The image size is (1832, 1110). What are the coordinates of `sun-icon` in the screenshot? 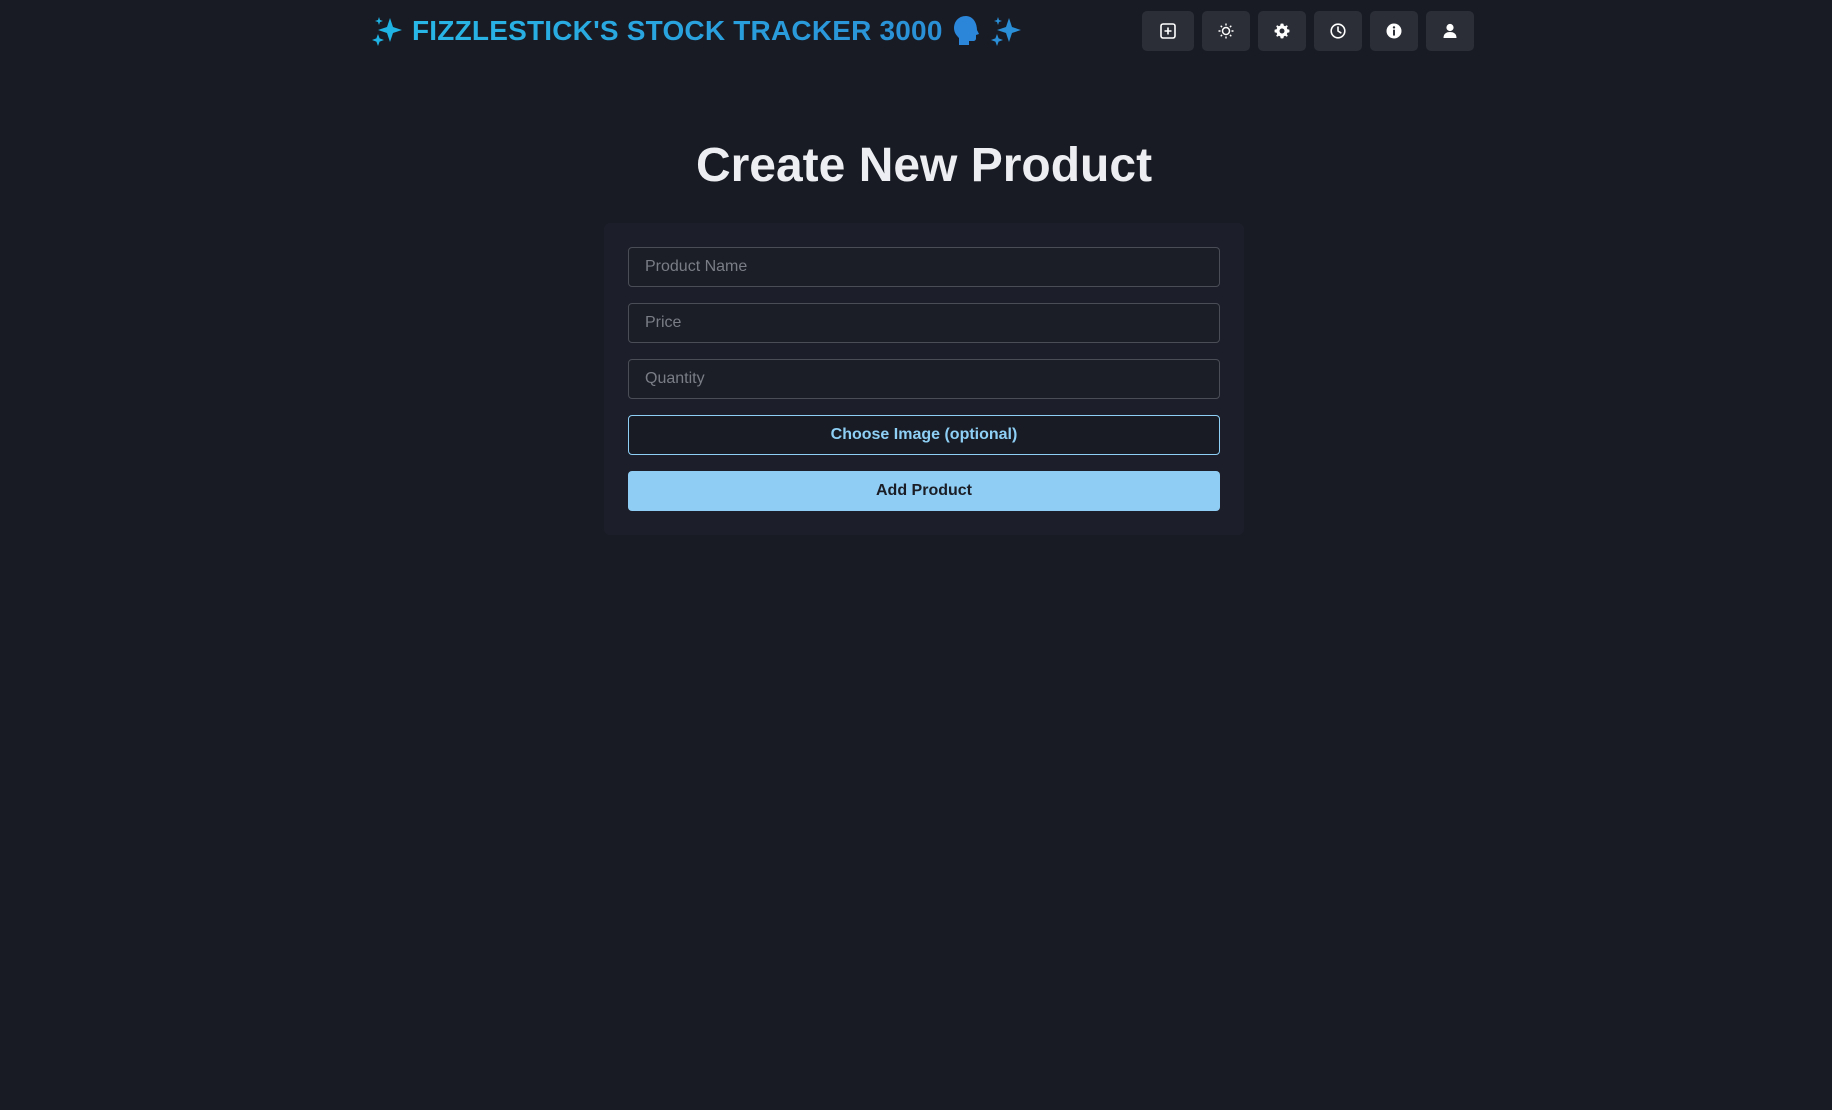 It's located at (1226, 31).